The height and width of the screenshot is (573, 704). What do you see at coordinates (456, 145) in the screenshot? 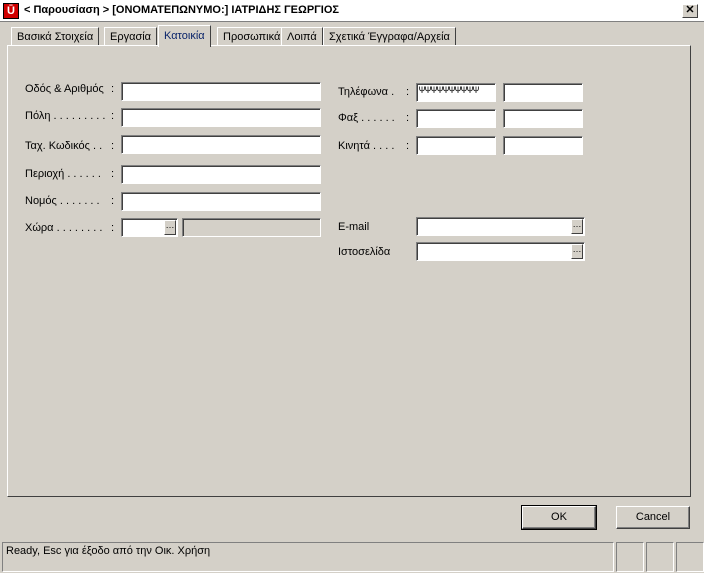
I see `mobile-1-input` at bounding box center [456, 145].